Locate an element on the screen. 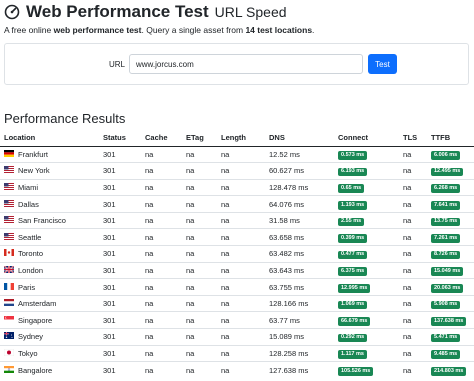  connect-cell: 0.399 ms is located at coordinates (366, 237).